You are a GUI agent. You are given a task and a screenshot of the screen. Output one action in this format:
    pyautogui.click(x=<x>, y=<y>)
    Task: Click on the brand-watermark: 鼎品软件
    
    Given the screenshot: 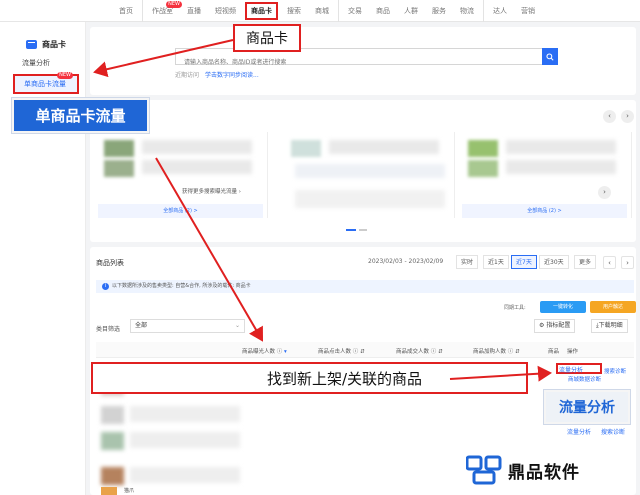 What is the action you would take?
    pyautogui.click(x=522, y=470)
    